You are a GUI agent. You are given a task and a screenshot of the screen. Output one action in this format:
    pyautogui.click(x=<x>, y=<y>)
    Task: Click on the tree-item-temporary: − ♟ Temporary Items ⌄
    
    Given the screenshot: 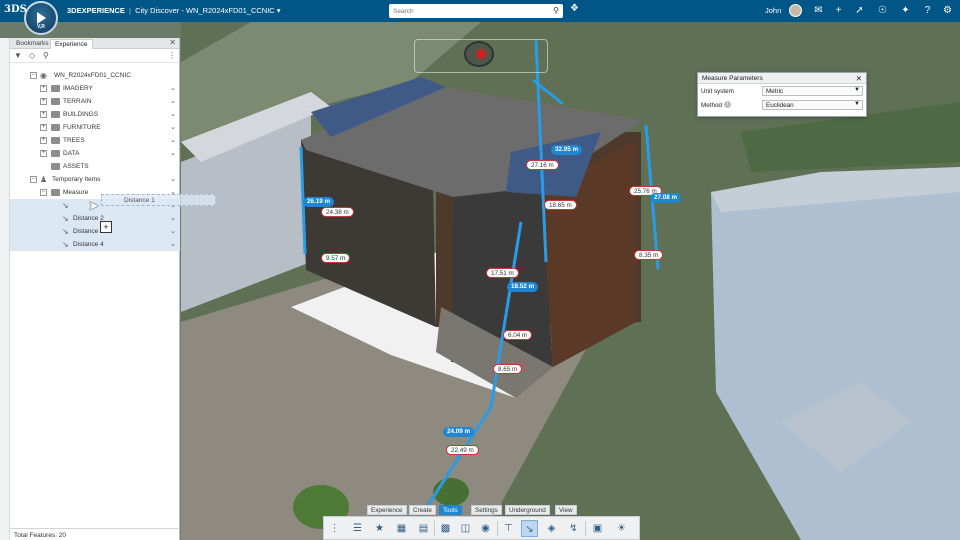 What is the action you would take?
    pyautogui.click(x=95, y=179)
    